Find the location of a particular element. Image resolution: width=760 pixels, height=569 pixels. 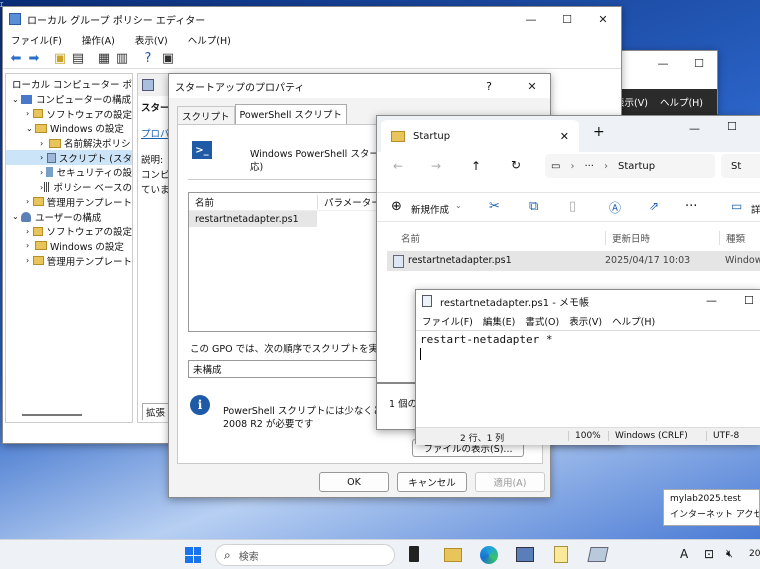

ok-button: OK is located at coordinates (354, 482).